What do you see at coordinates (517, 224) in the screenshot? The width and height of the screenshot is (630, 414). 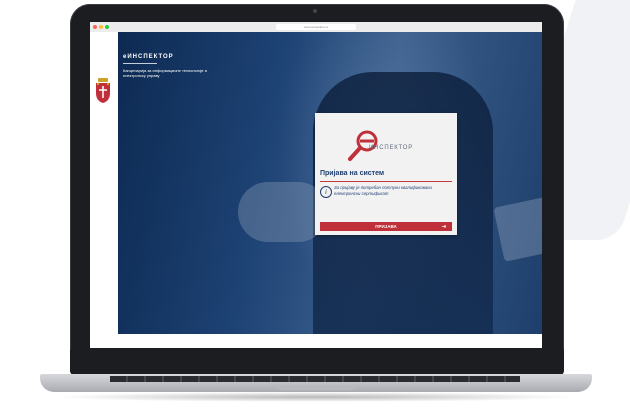 I see `hero-tablet` at bounding box center [517, 224].